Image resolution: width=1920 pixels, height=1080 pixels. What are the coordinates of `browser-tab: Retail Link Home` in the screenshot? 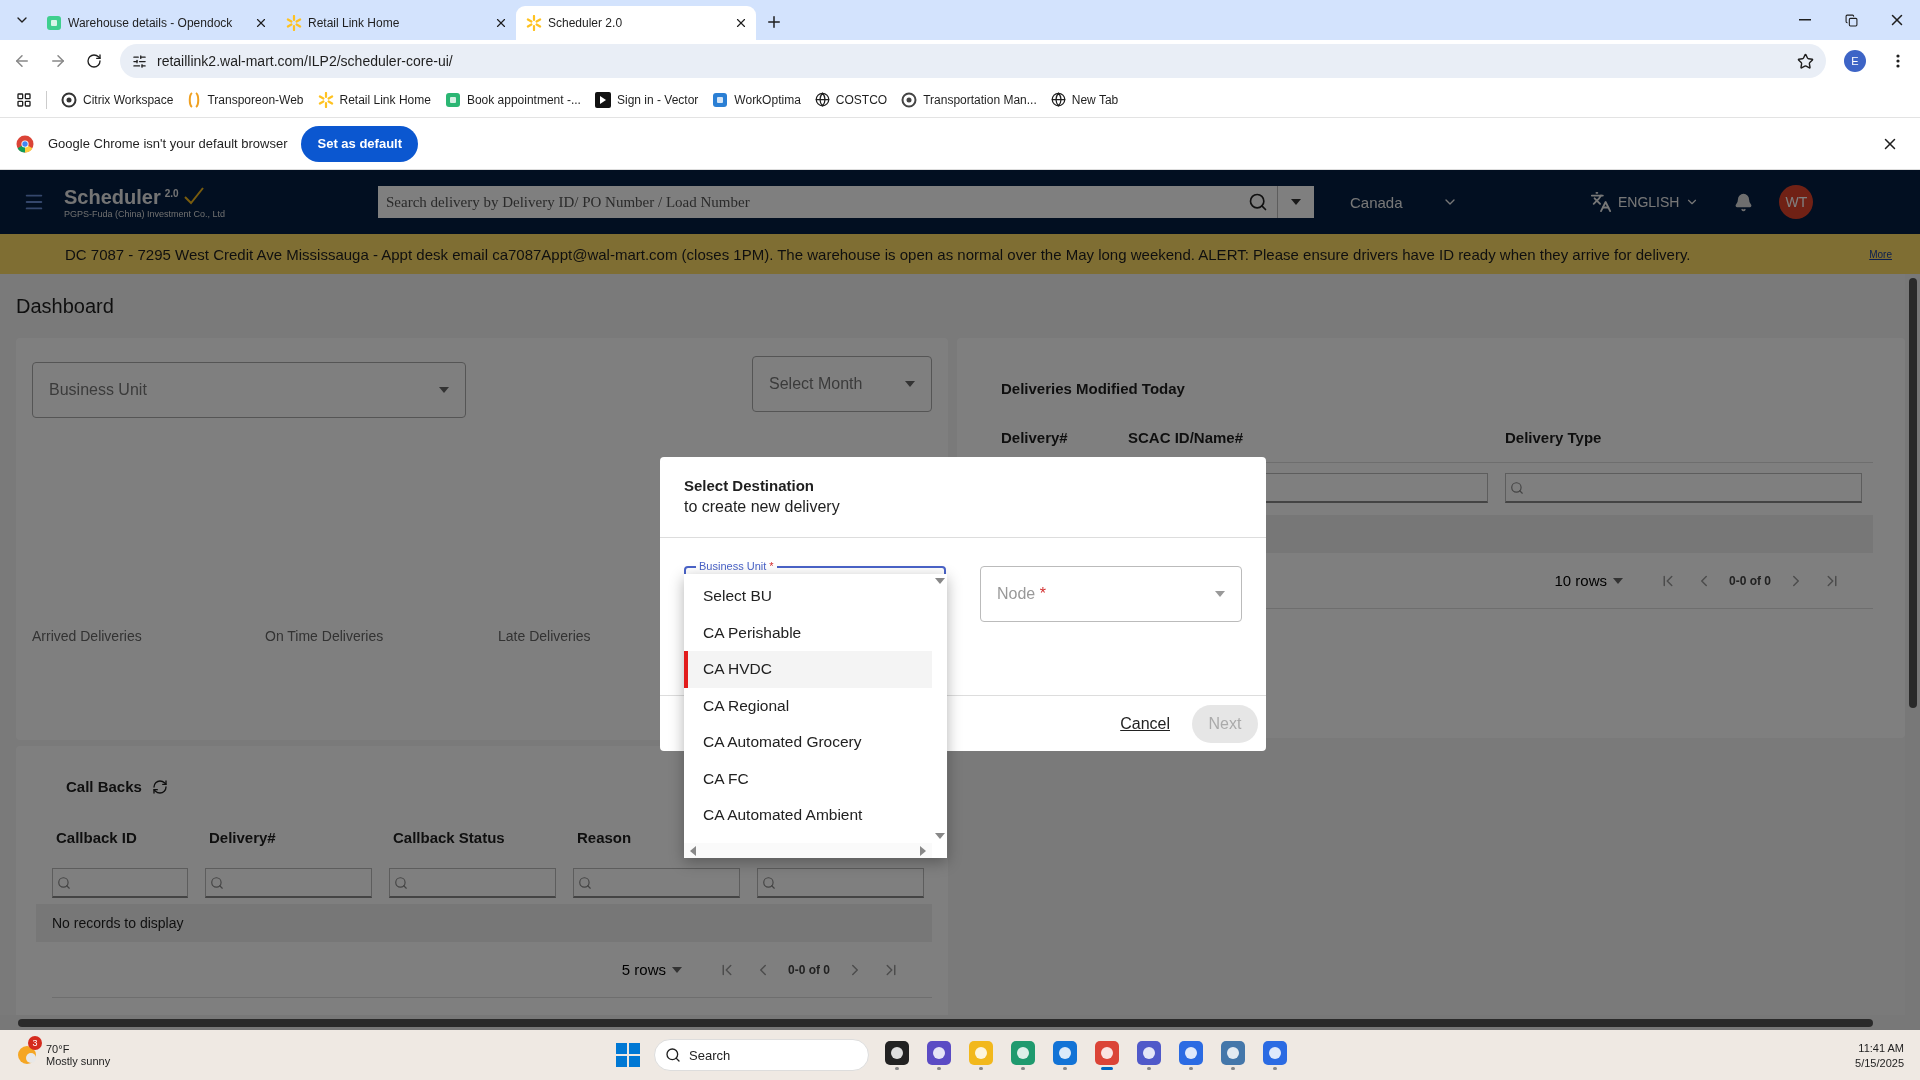 It's located at (396, 23).